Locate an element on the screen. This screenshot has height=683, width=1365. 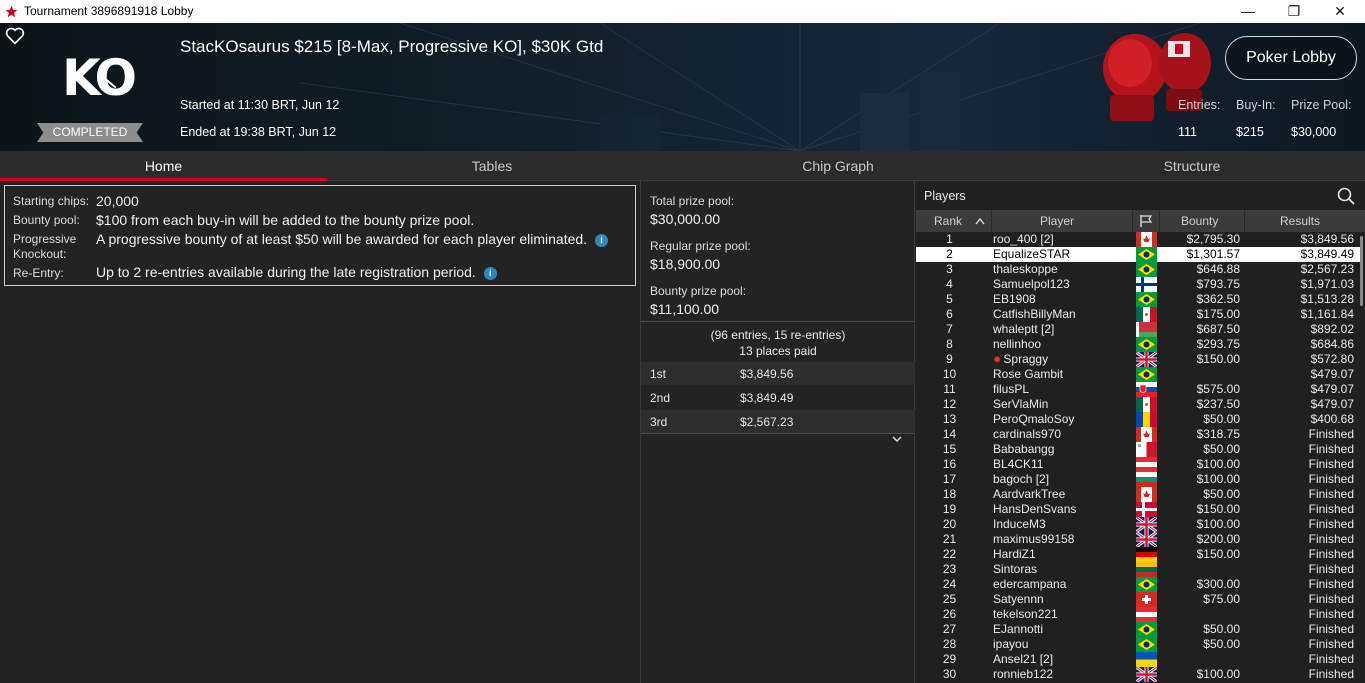
col-player-header: Player is located at coordinates (1057, 221).